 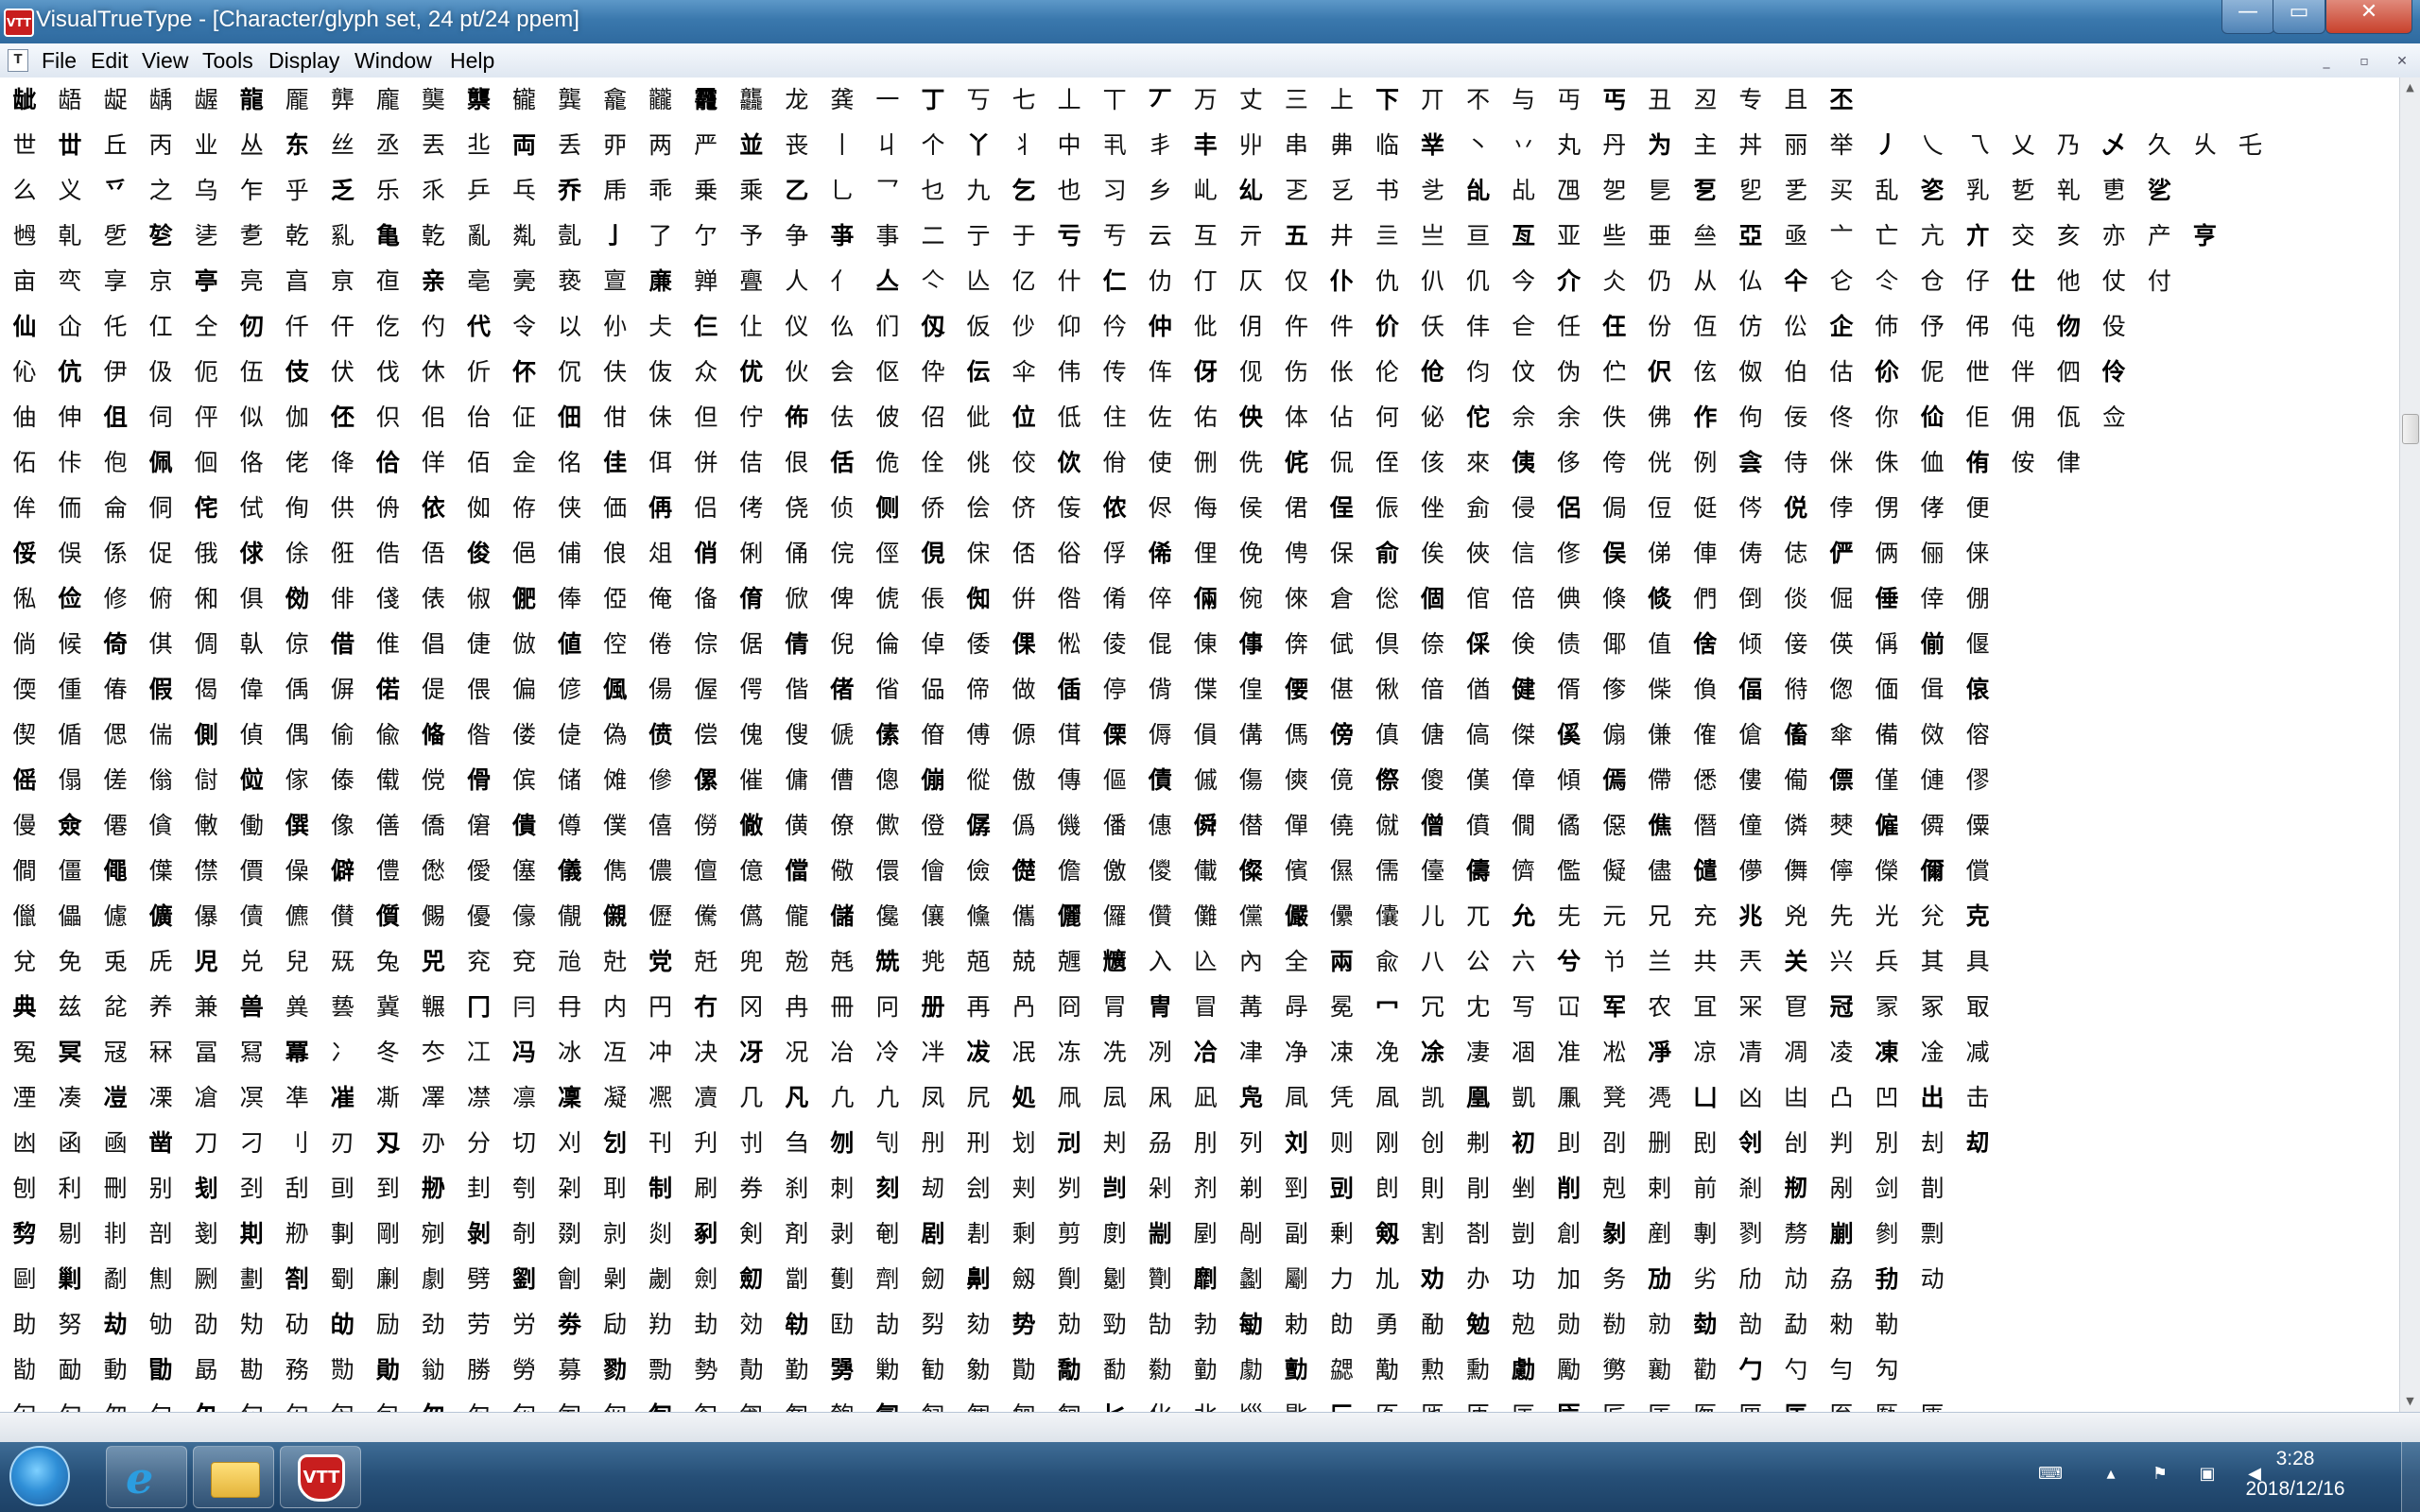 I want to click on glyph-cell: 僅, so click(x=1887, y=780).